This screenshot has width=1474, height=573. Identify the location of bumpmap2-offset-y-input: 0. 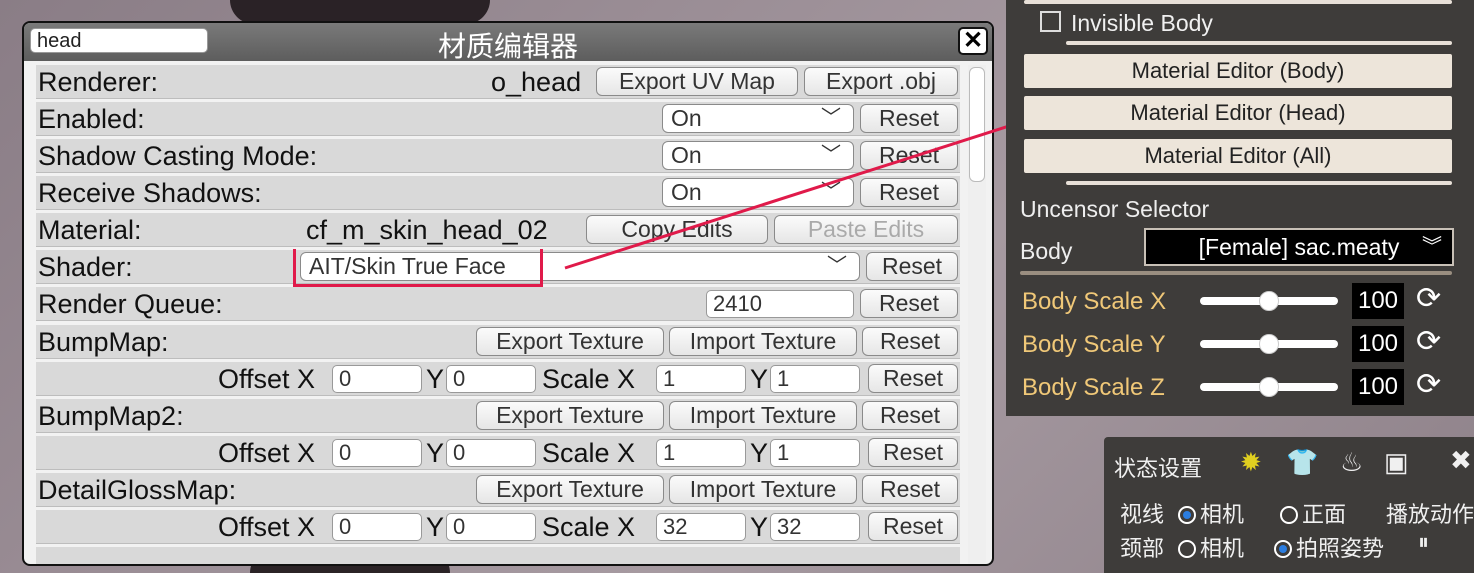
(491, 453).